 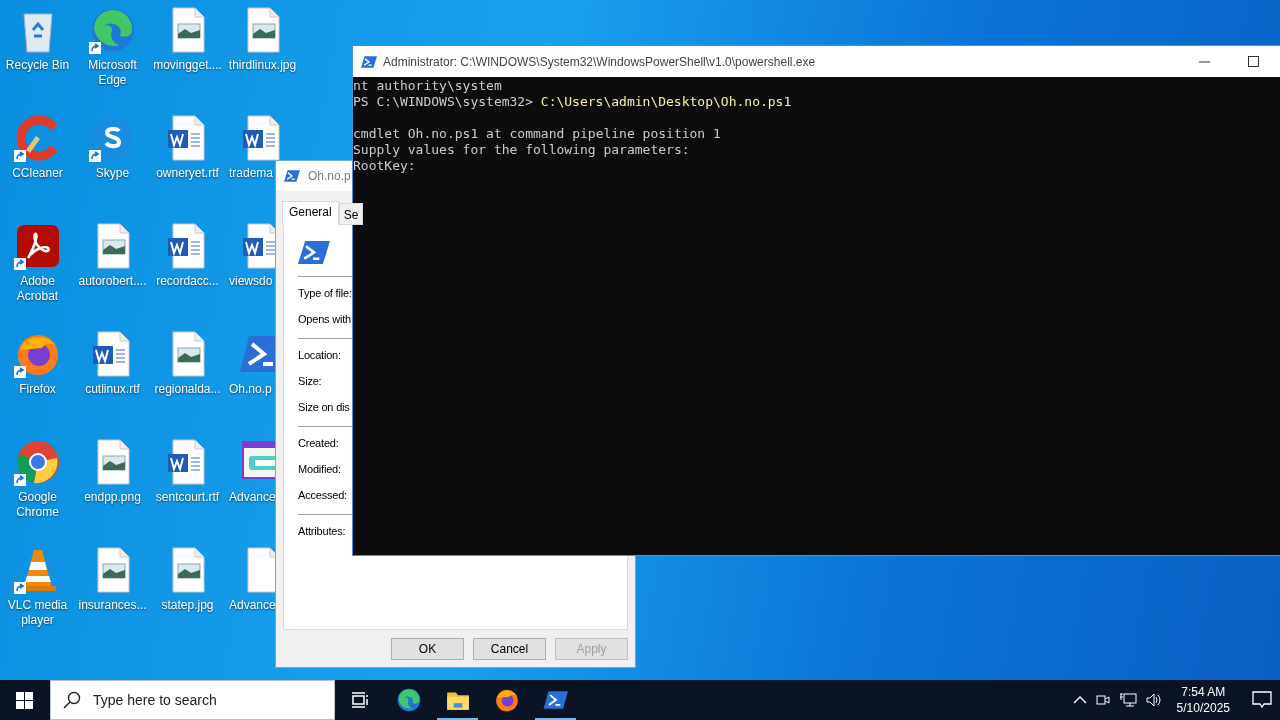 What do you see at coordinates (37, 613) in the screenshot?
I see `desktop-icon-label: VLC media player` at bounding box center [37, 613].